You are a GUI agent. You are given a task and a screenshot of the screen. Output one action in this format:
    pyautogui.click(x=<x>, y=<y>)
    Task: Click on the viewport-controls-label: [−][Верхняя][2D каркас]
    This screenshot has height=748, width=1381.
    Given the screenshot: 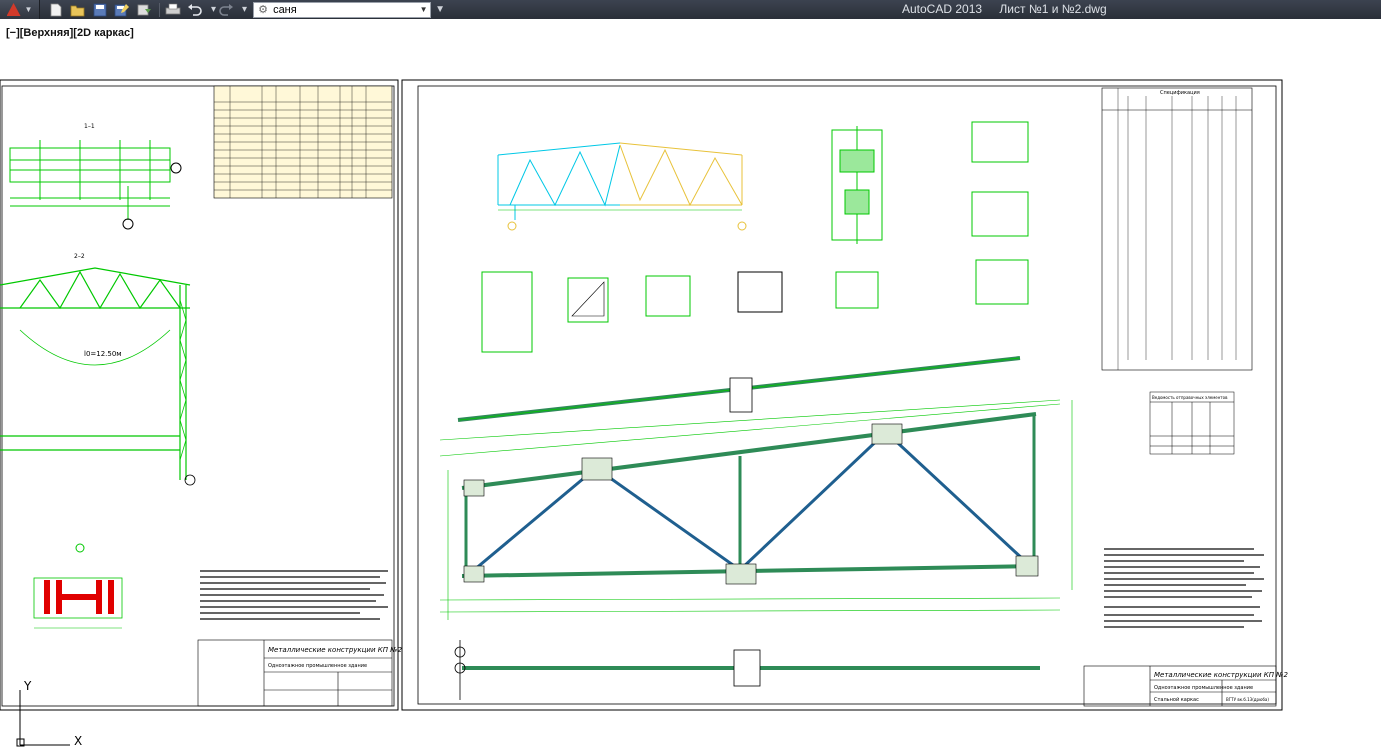 What is the action you would take?
    pyautogui.click(x=70, y=33)
    